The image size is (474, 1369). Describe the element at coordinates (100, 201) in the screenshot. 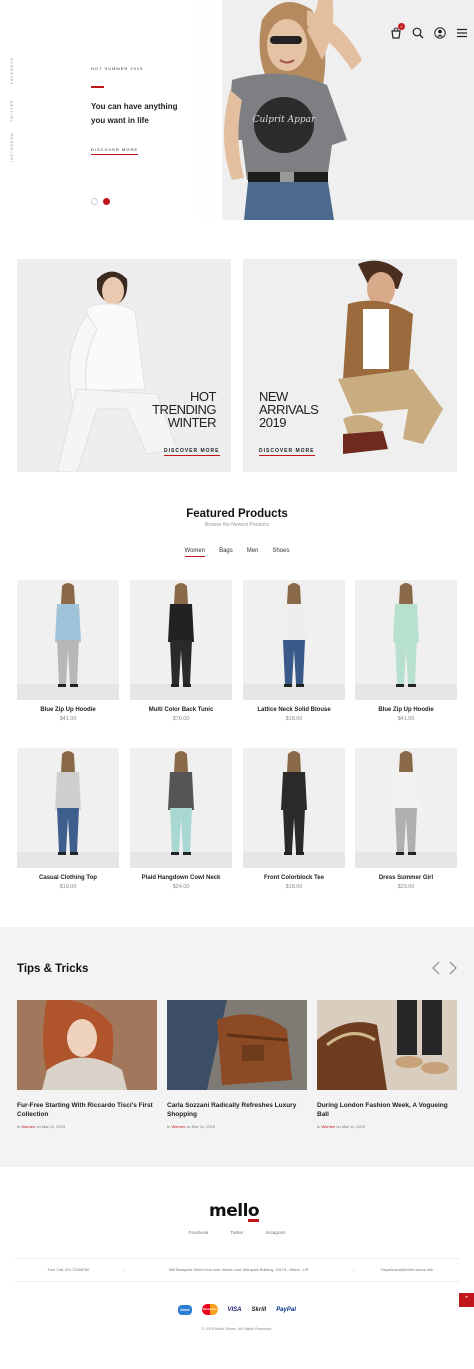

I see `slider-dots` at that location.